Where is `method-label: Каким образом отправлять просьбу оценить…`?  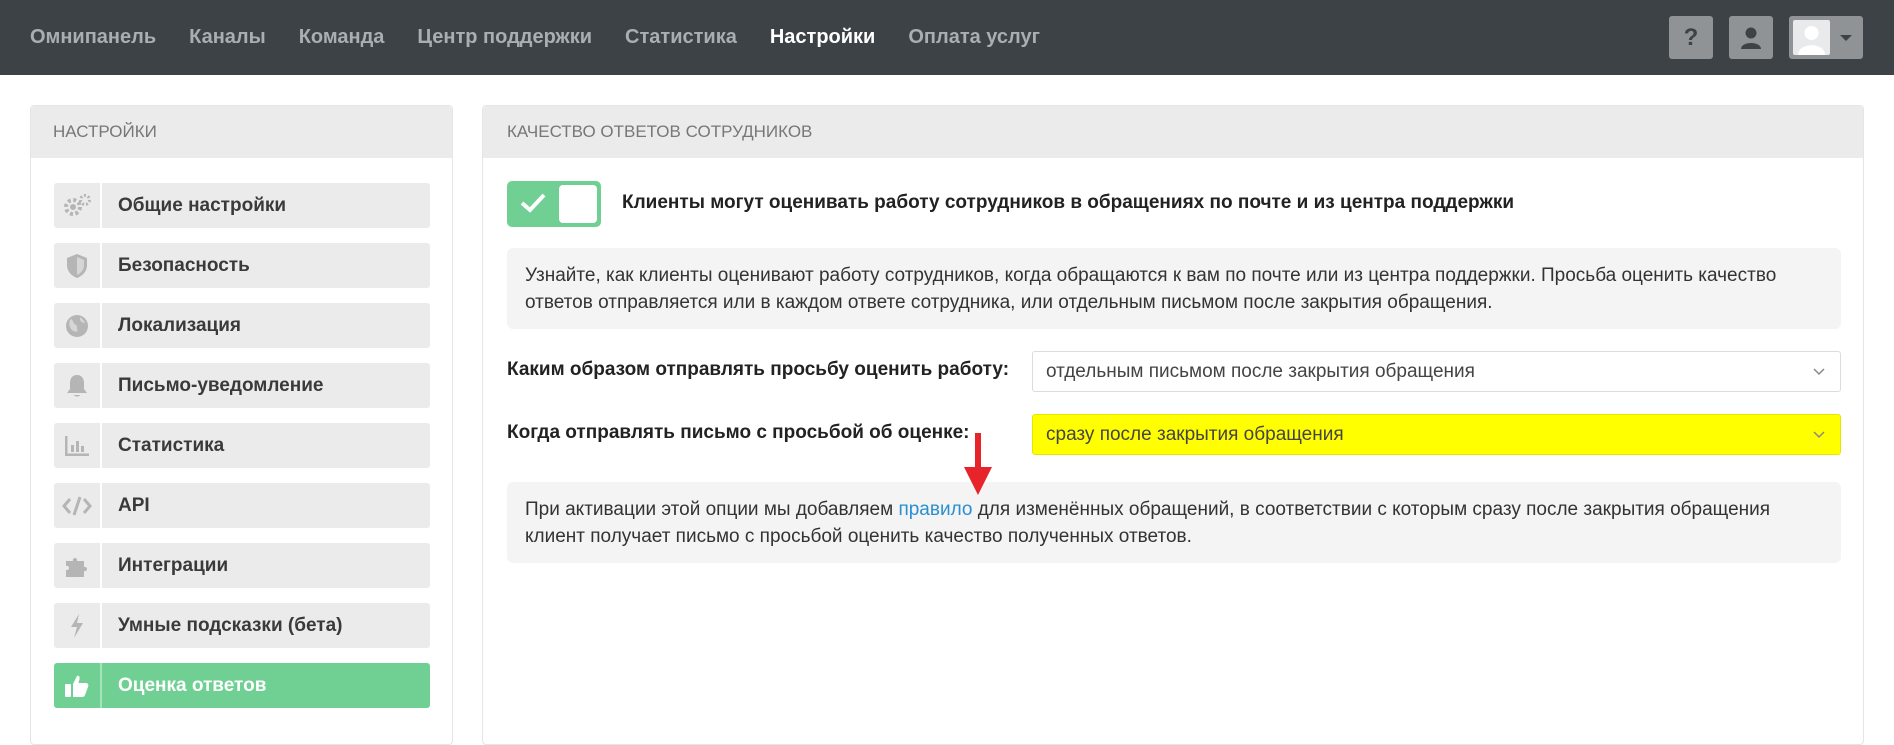 method-label: Каким образом отправлять просьбу оценить… is located at coordinates (758, 369).